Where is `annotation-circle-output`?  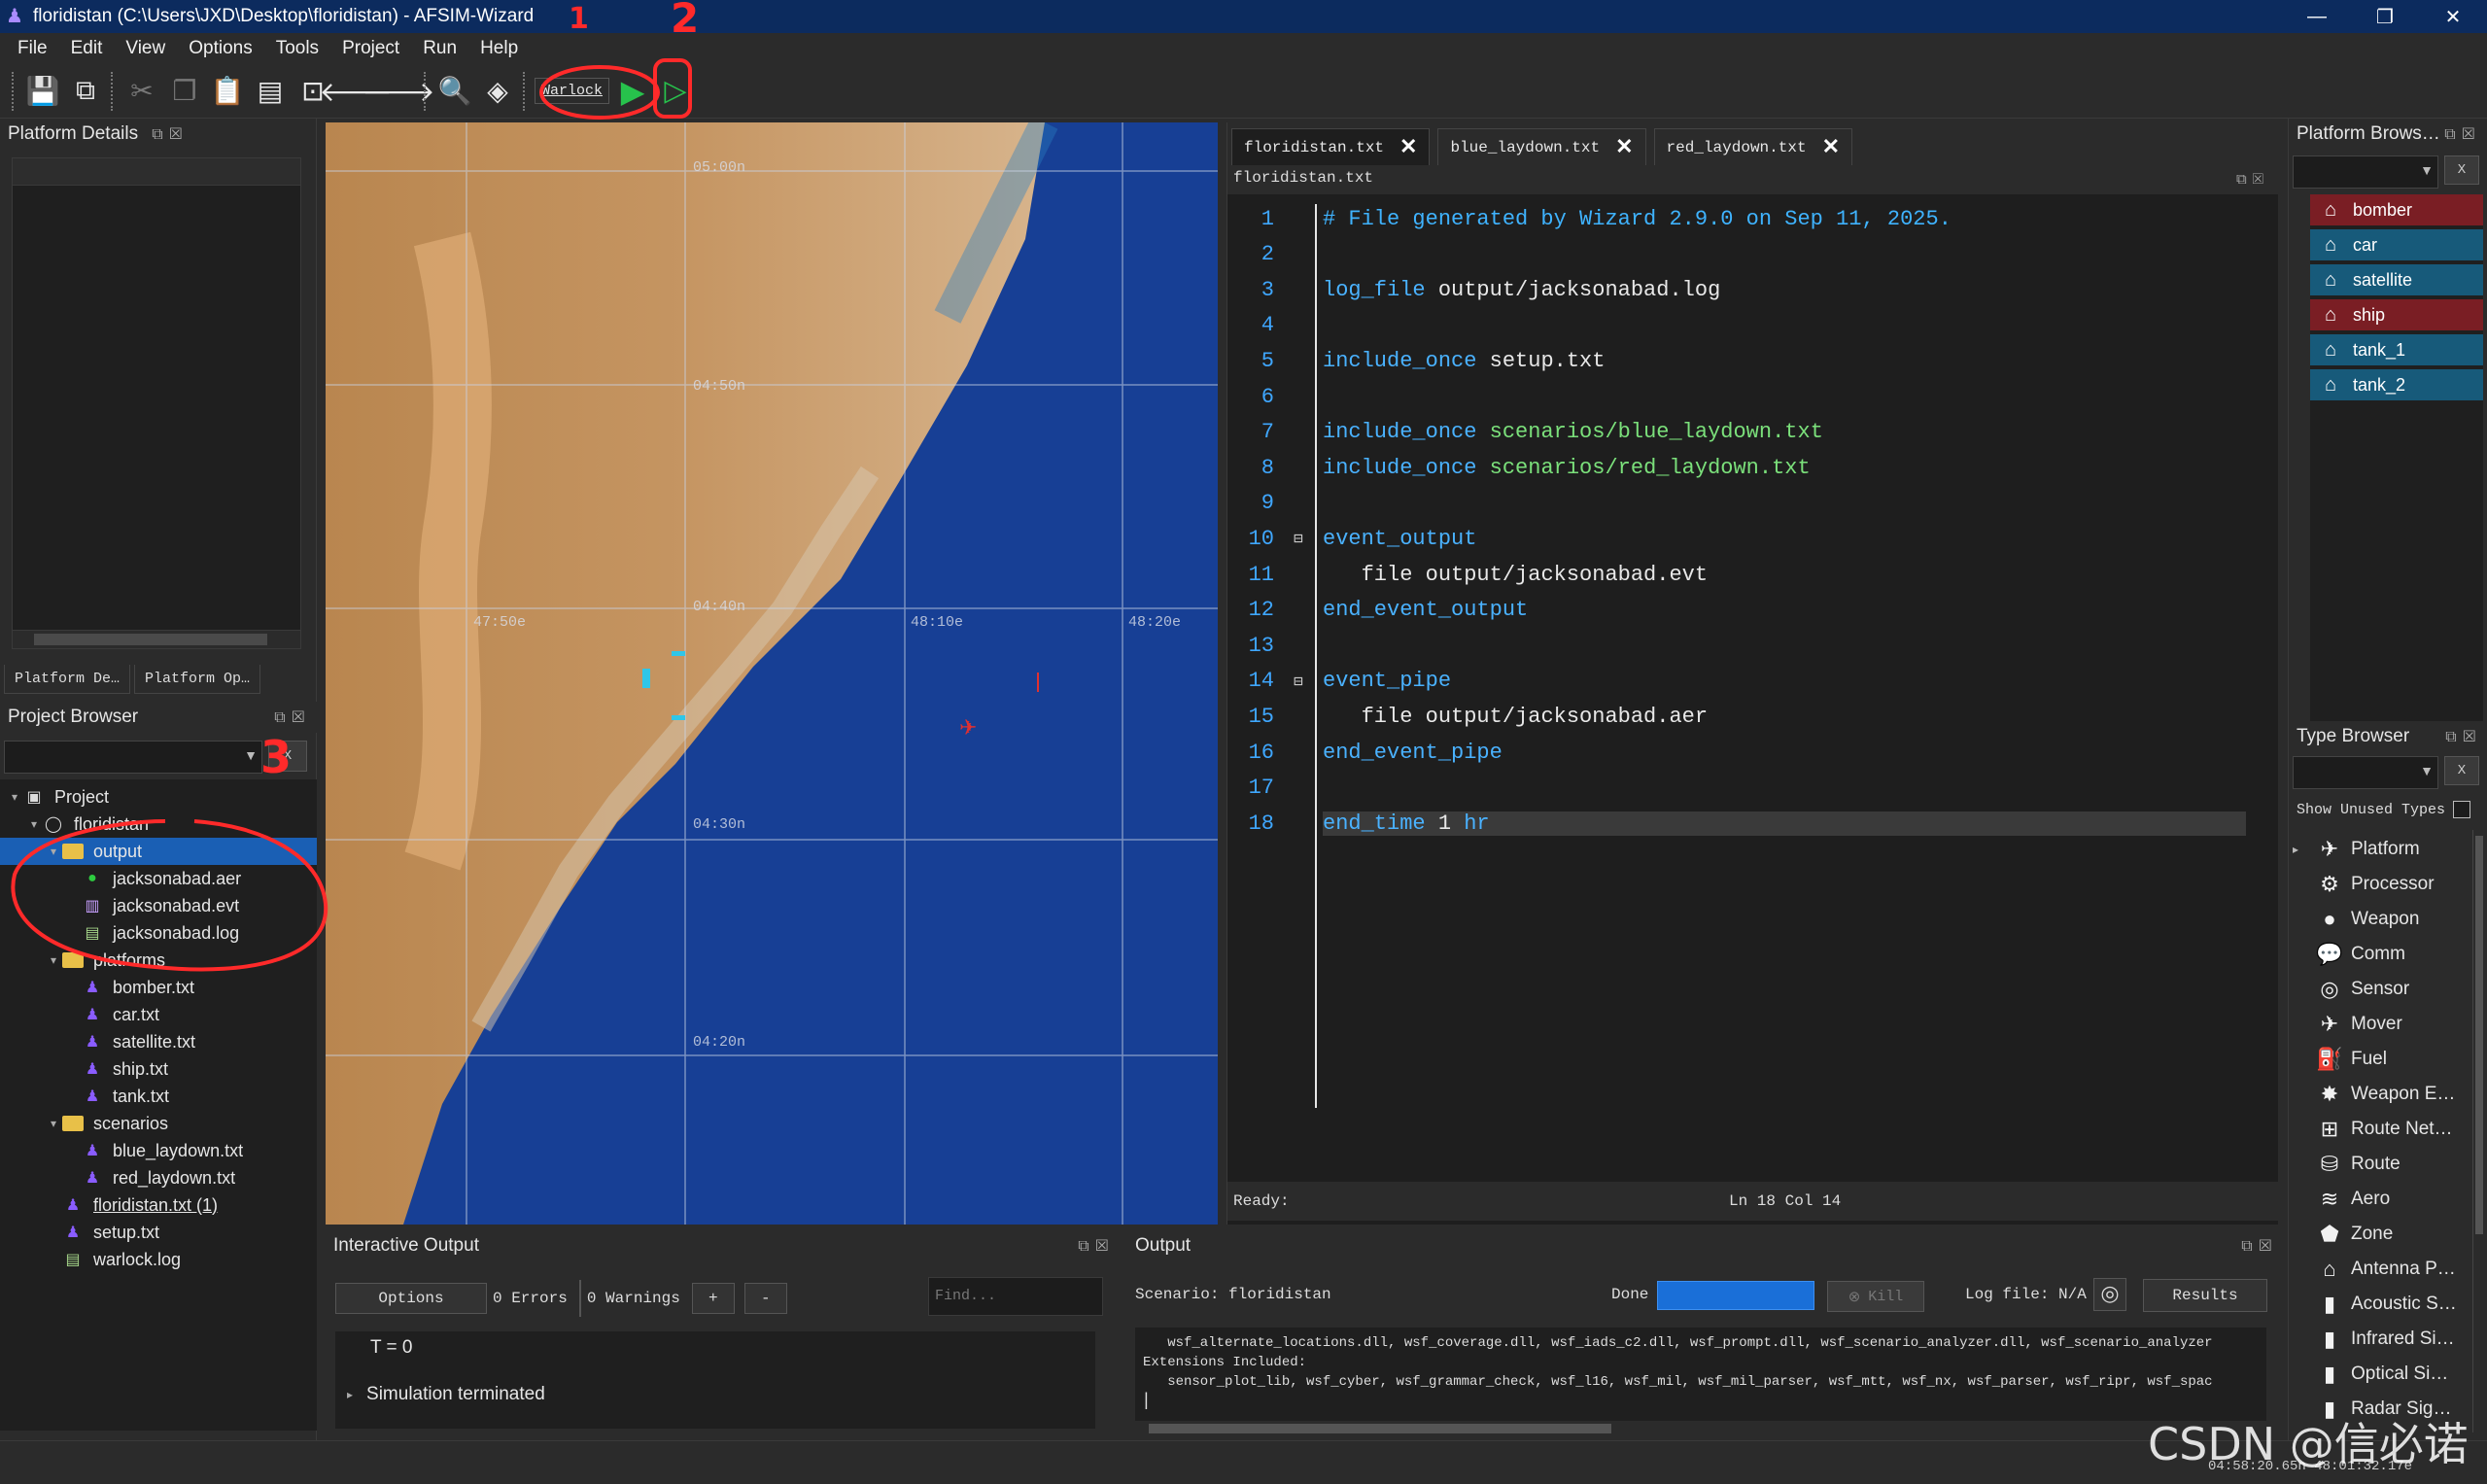 annotation-circle-output is located at coordinates (170, 895).